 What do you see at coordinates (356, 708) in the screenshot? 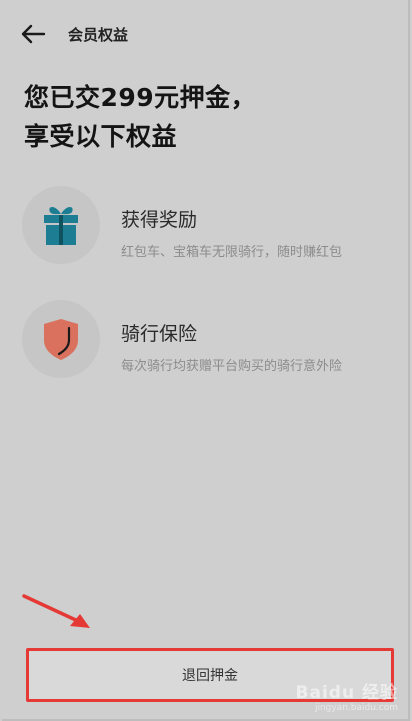
I see `watermark-url: jingyan.baidu.com` at bounding box center [356, 708].